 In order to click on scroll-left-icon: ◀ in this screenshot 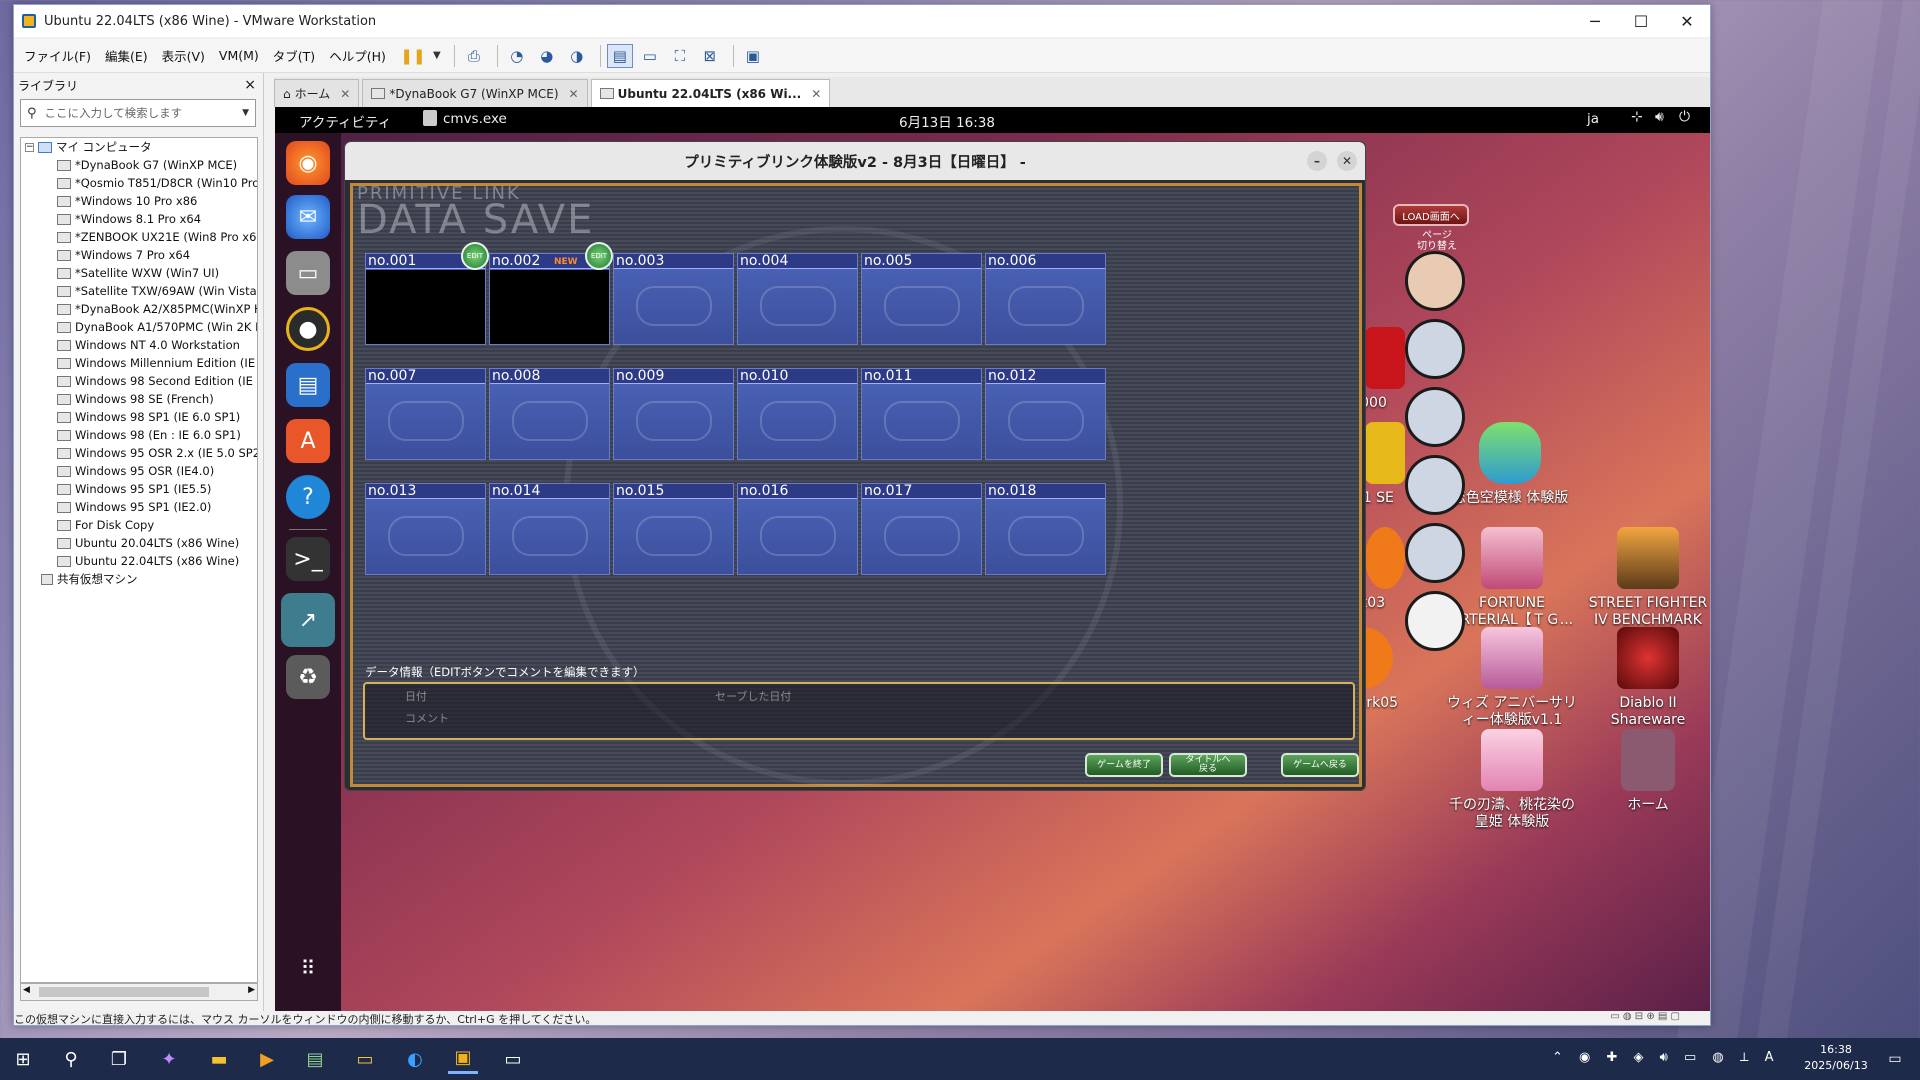, I will do `click(26, 990)`.